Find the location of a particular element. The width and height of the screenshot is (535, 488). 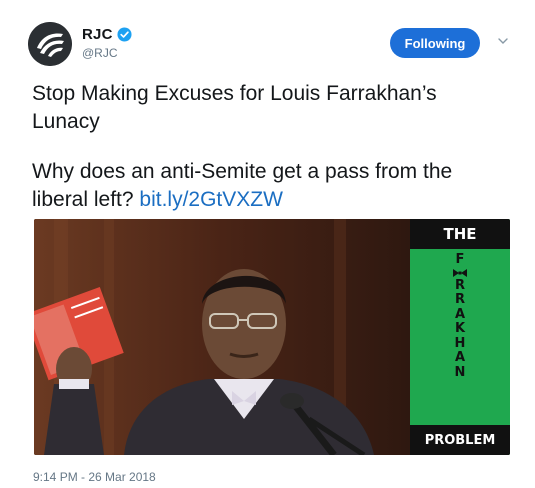

cover-title-top: THE is located at coordinates (460, 234).